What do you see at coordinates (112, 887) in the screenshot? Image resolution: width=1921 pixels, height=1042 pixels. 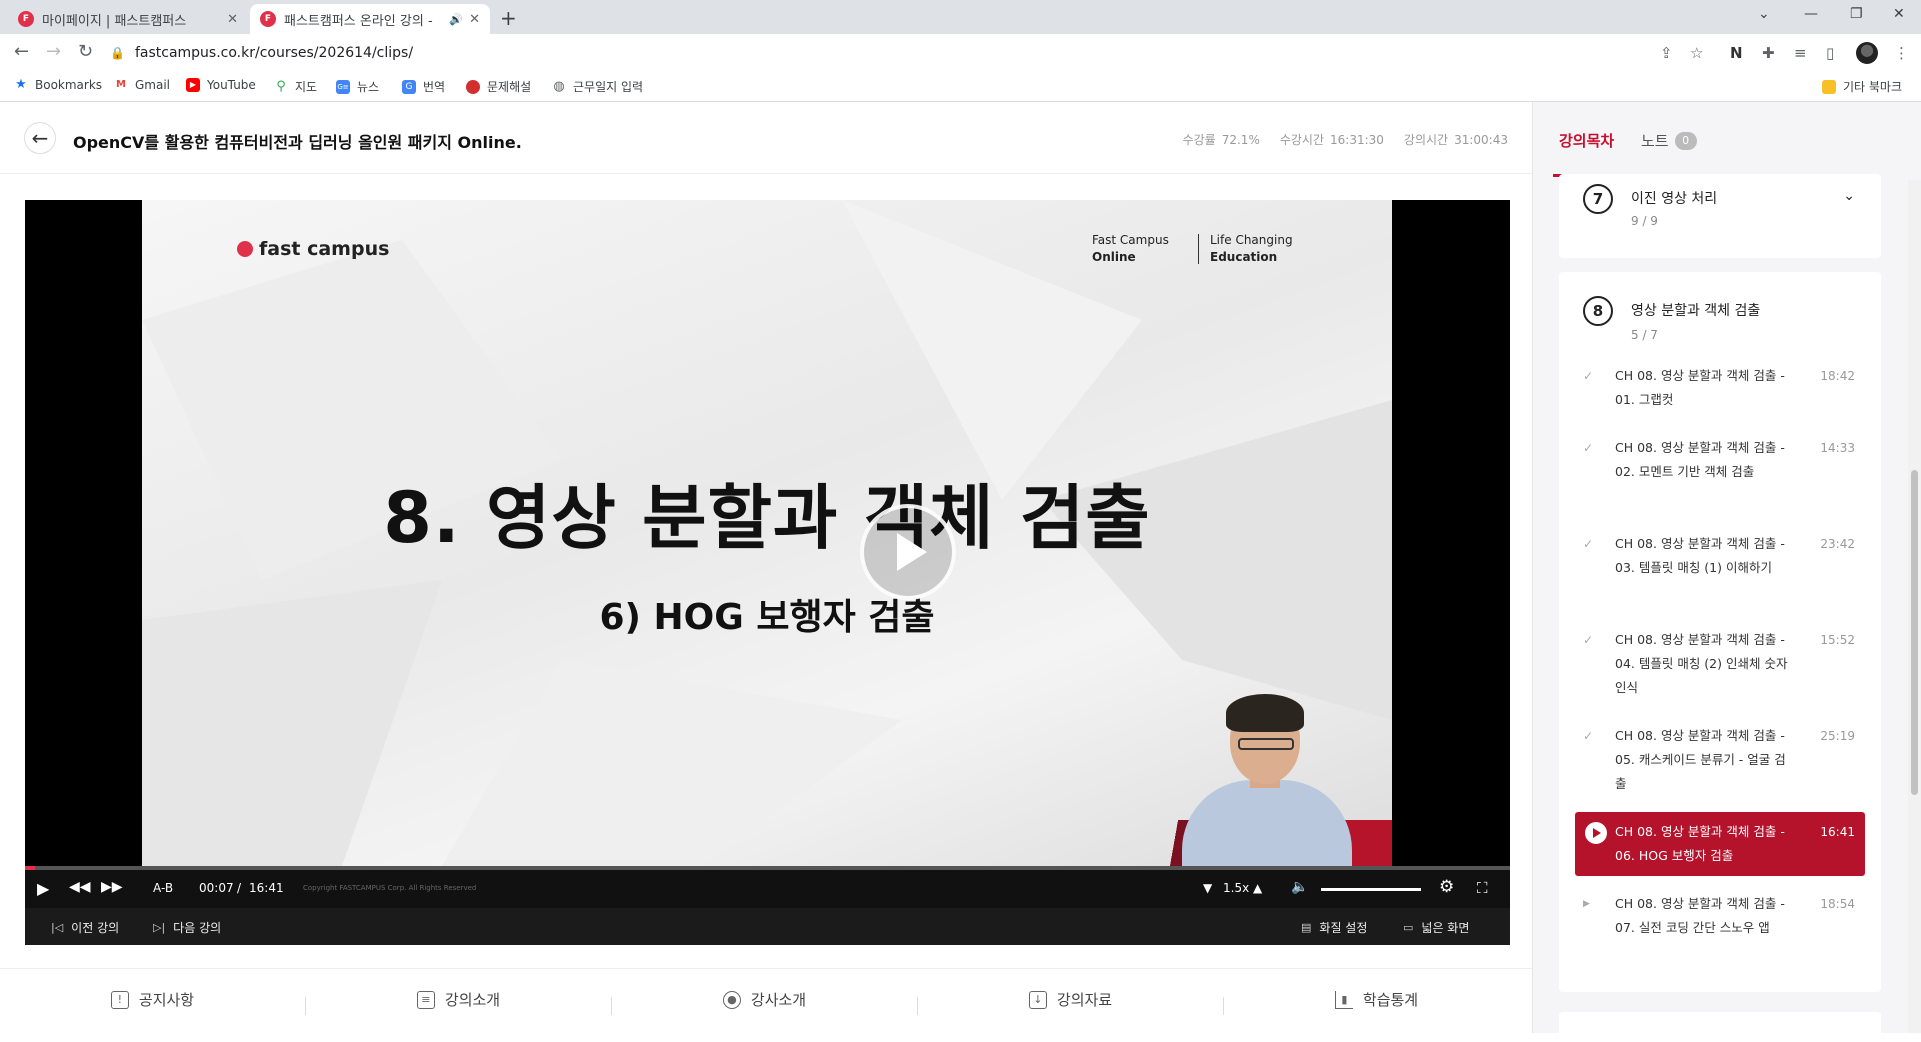 I see `fast-forward-icon: ▶▶` at bounding box center [112, 887].